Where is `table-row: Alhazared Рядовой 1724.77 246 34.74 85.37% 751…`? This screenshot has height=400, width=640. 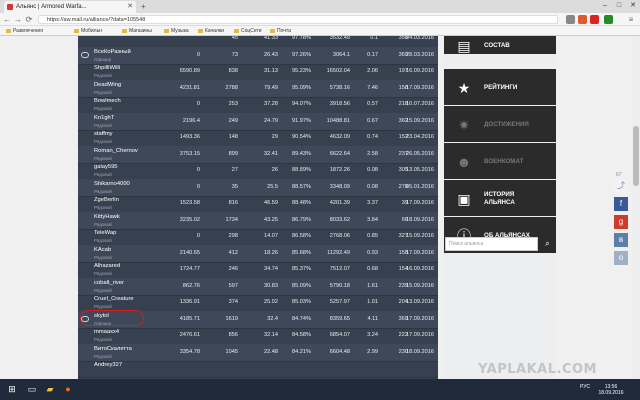 table-row: Alhazared Рядовой 1724.77 246 34.74 85.37% 751… is located at coordinates (258, 270).